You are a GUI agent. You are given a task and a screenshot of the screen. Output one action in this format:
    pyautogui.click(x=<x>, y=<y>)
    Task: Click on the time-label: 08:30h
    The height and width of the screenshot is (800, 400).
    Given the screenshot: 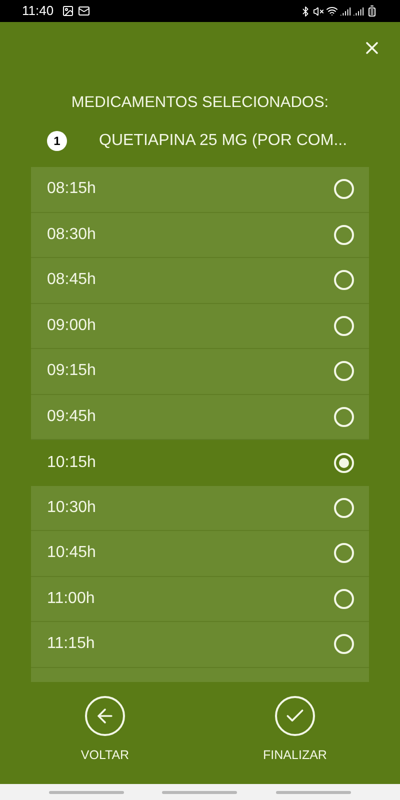 What is the action you would take?
    pyautogui.click(x=72, y=234)
    